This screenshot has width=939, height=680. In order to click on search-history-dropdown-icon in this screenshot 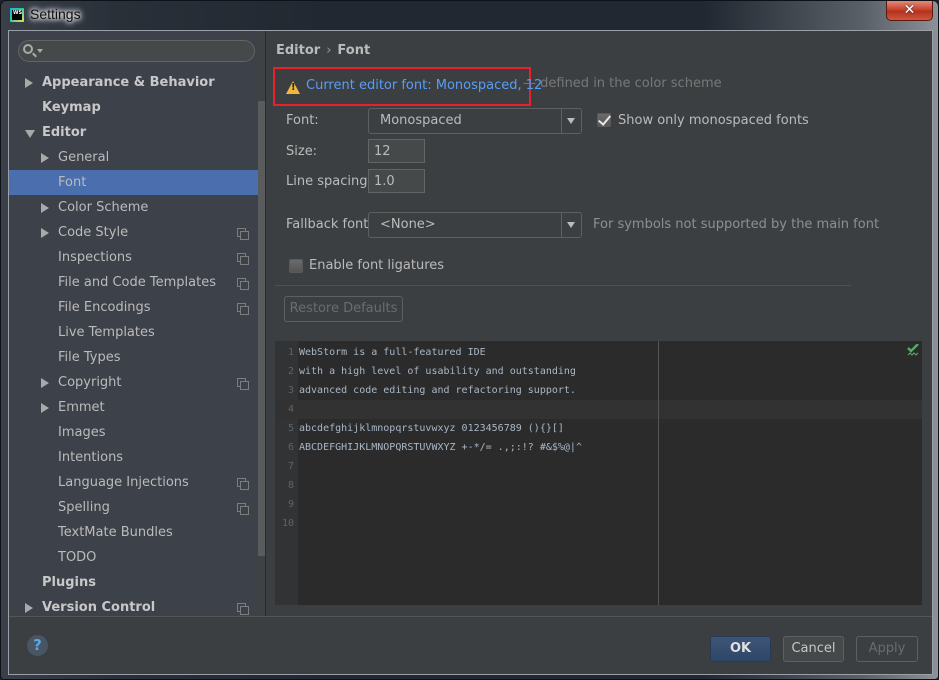, I will do `click(40, 51)`.